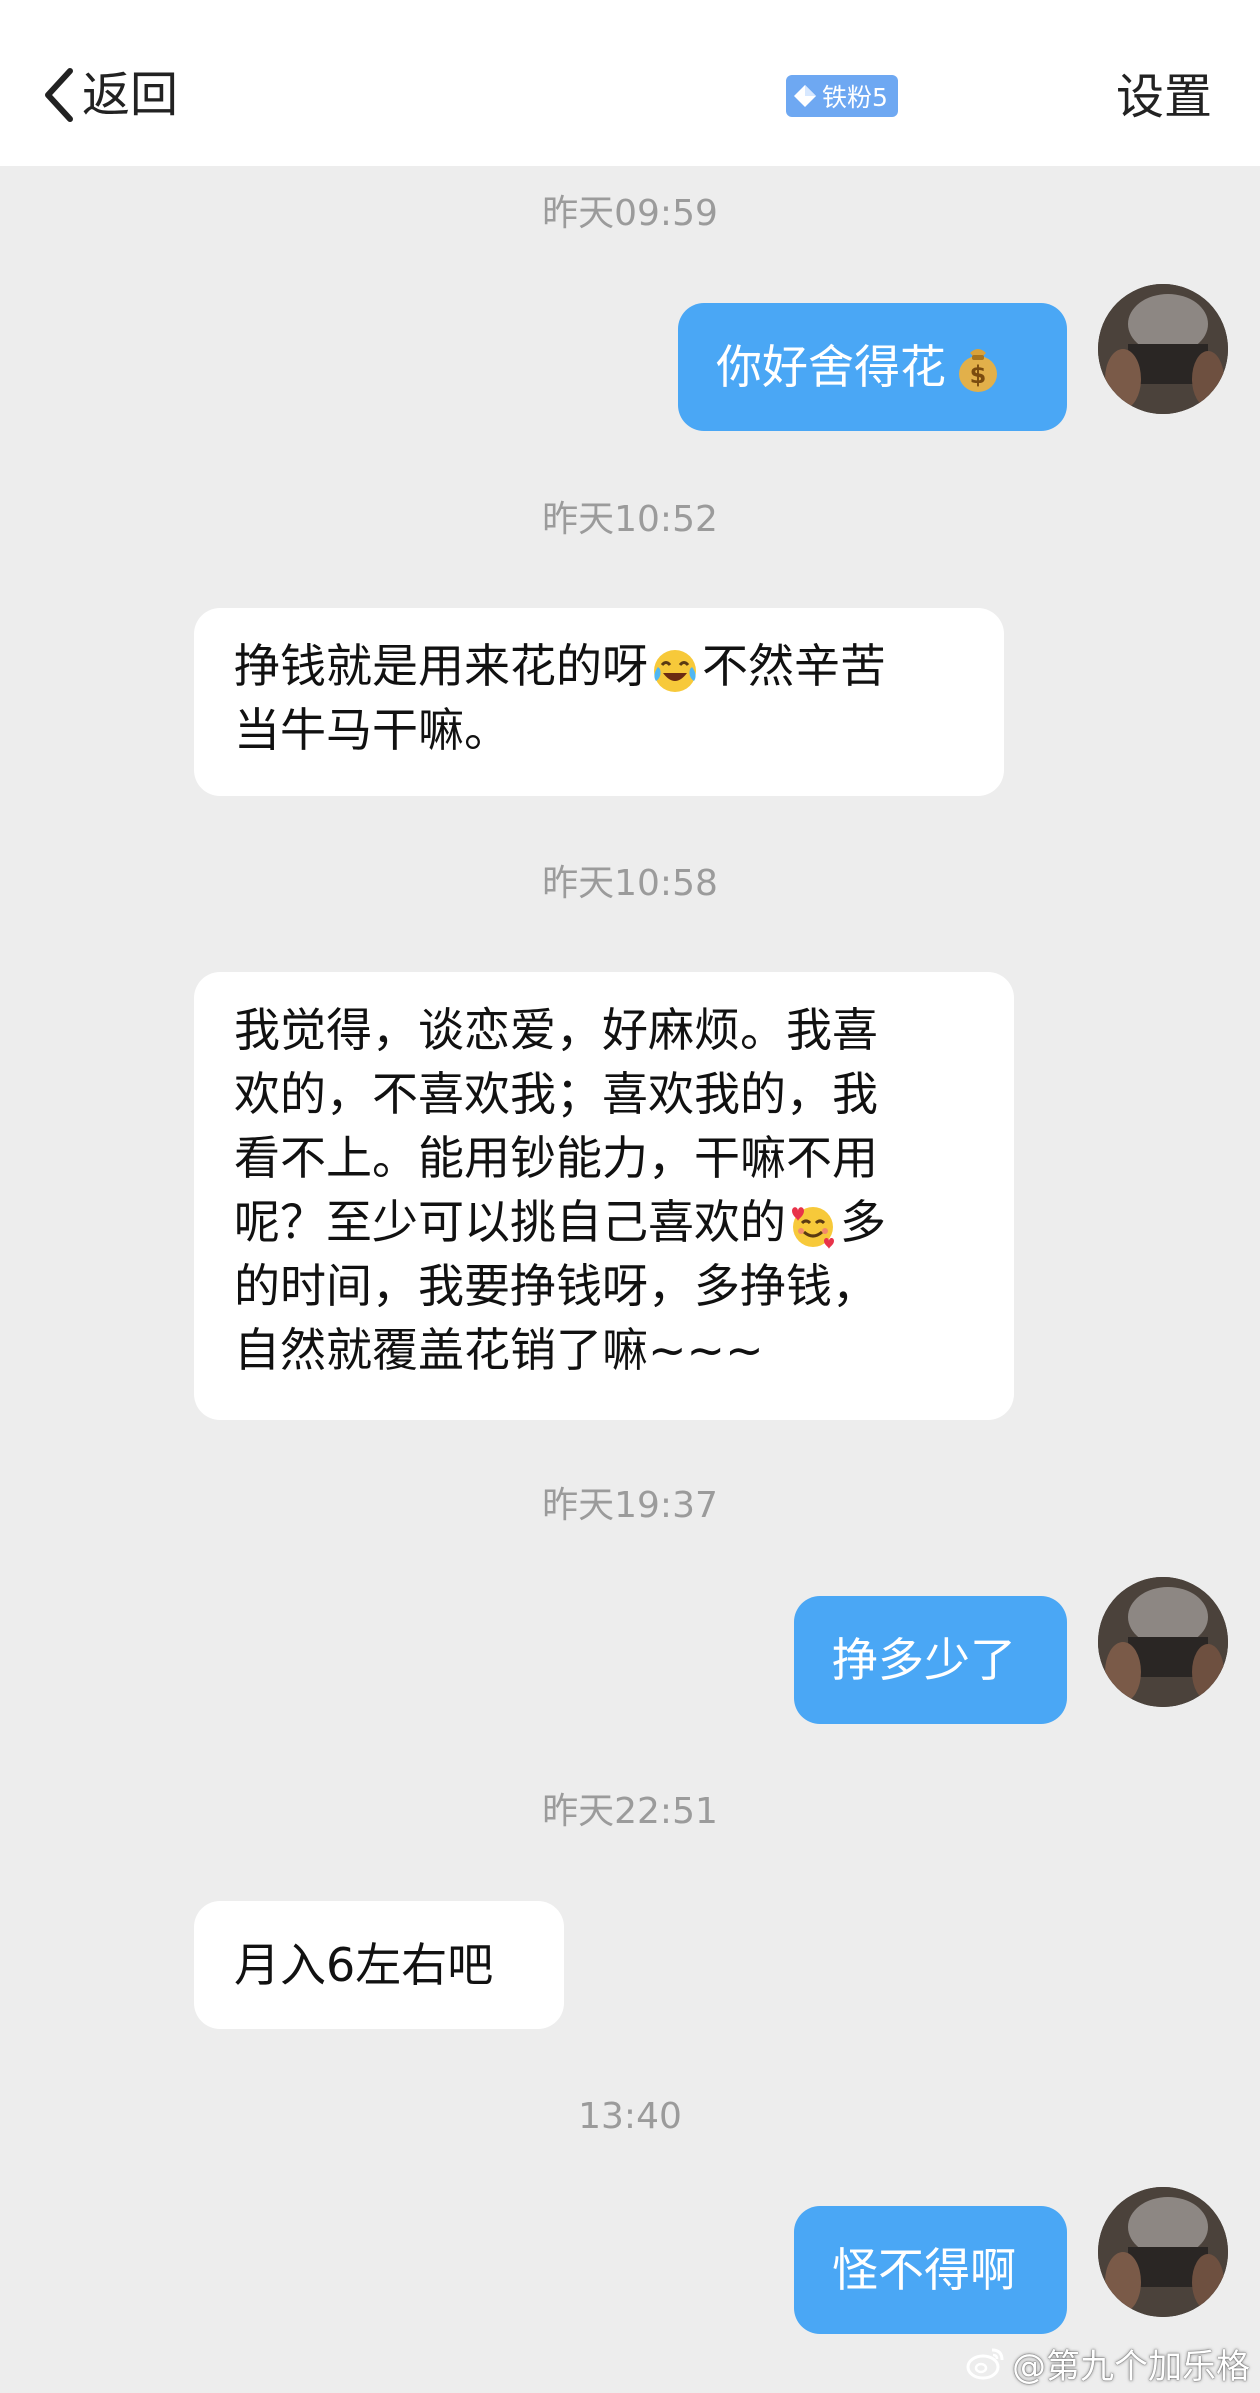 This screenshot has width=1260, height=2393. I want to click on timestamp: 昨天10:52, so click(630, 519).